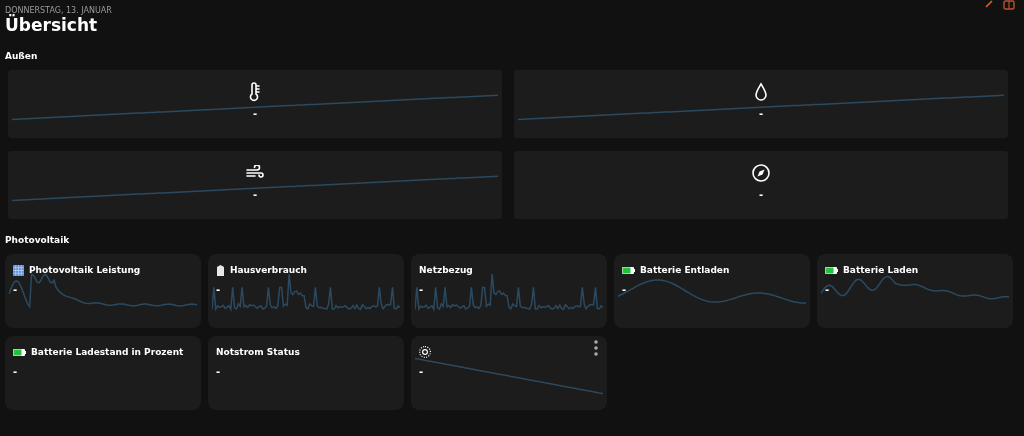 This screenshot has height=436, width=1024. Describe the element at coordinates (761, 92) in the screenshot. I see `drop-icon` at that location.